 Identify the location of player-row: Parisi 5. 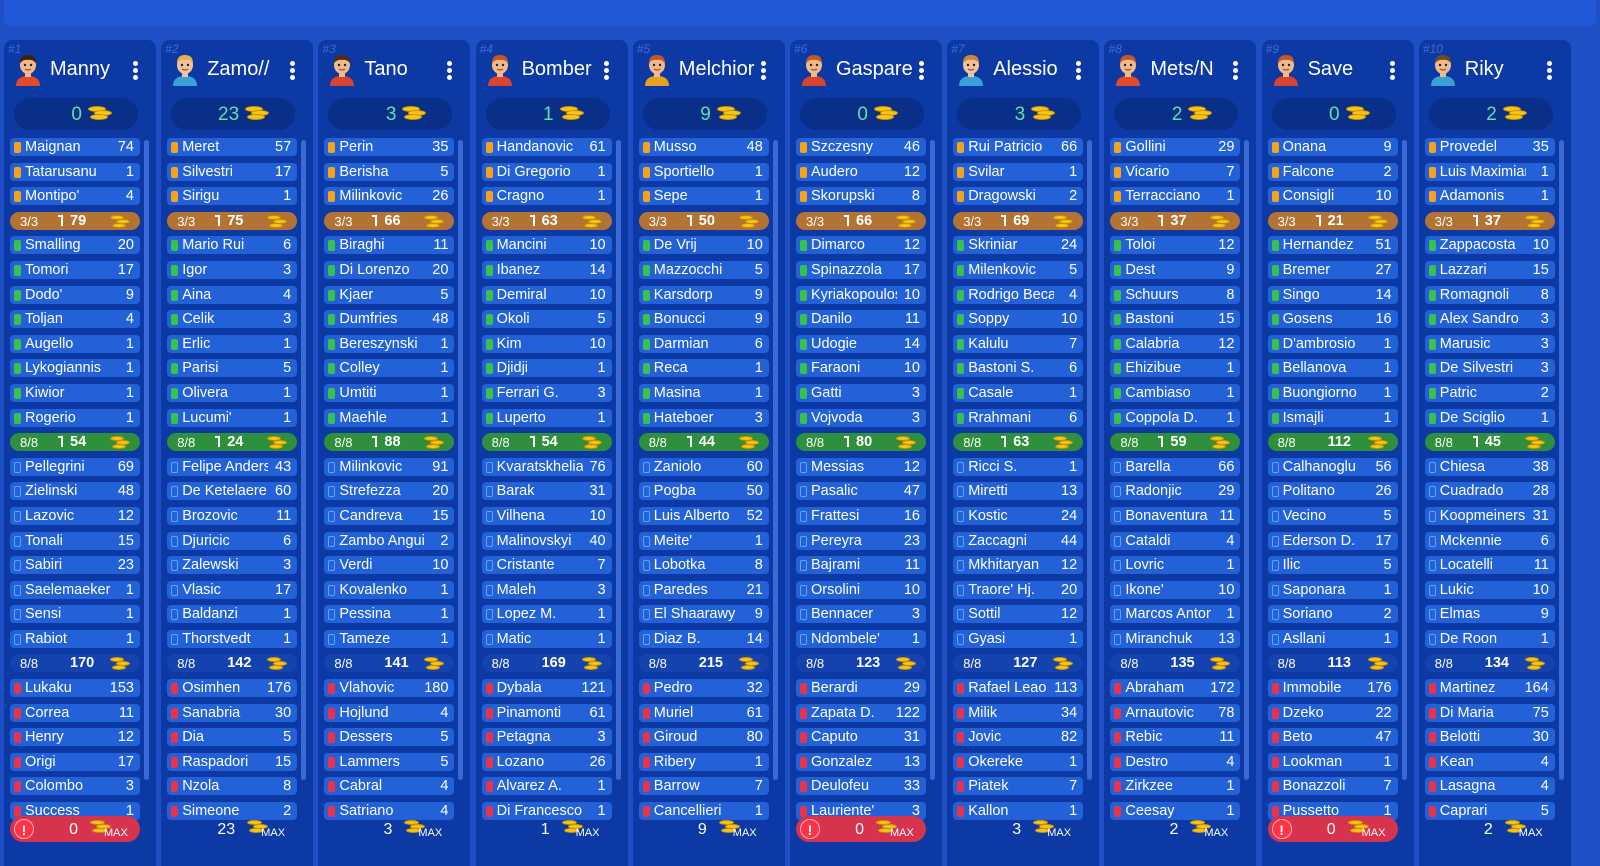
(232, 368).